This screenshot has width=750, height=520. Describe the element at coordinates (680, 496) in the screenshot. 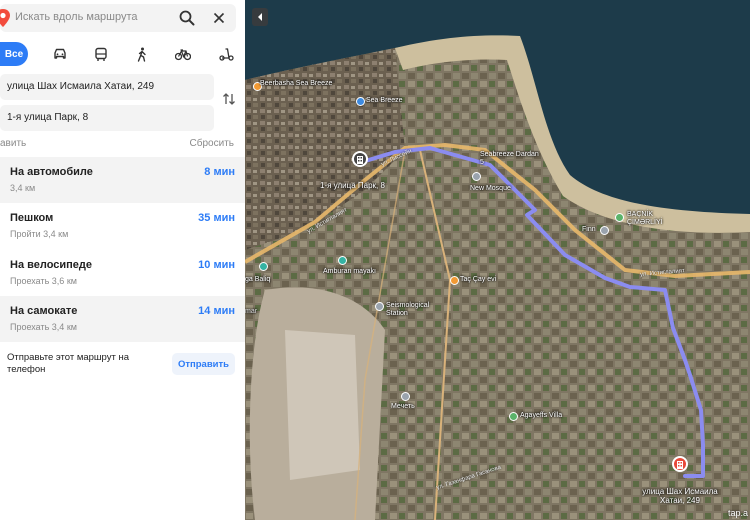

I see `end-label: улица Шах Исмаила Хатаи, 249` at that location.